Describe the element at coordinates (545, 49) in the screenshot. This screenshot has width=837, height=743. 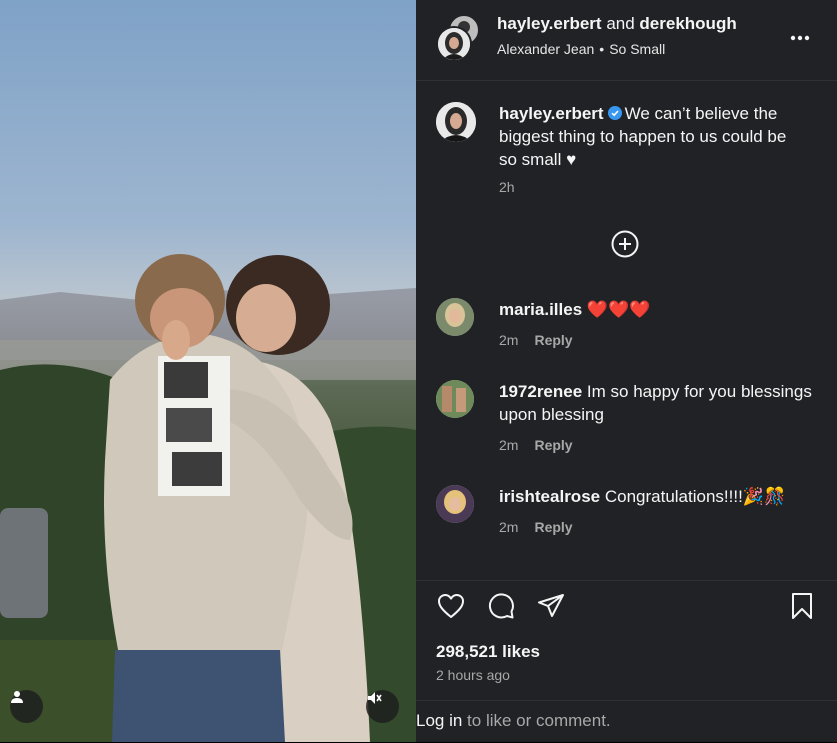
I see `audio-artist: Alexander Jean` at that location.